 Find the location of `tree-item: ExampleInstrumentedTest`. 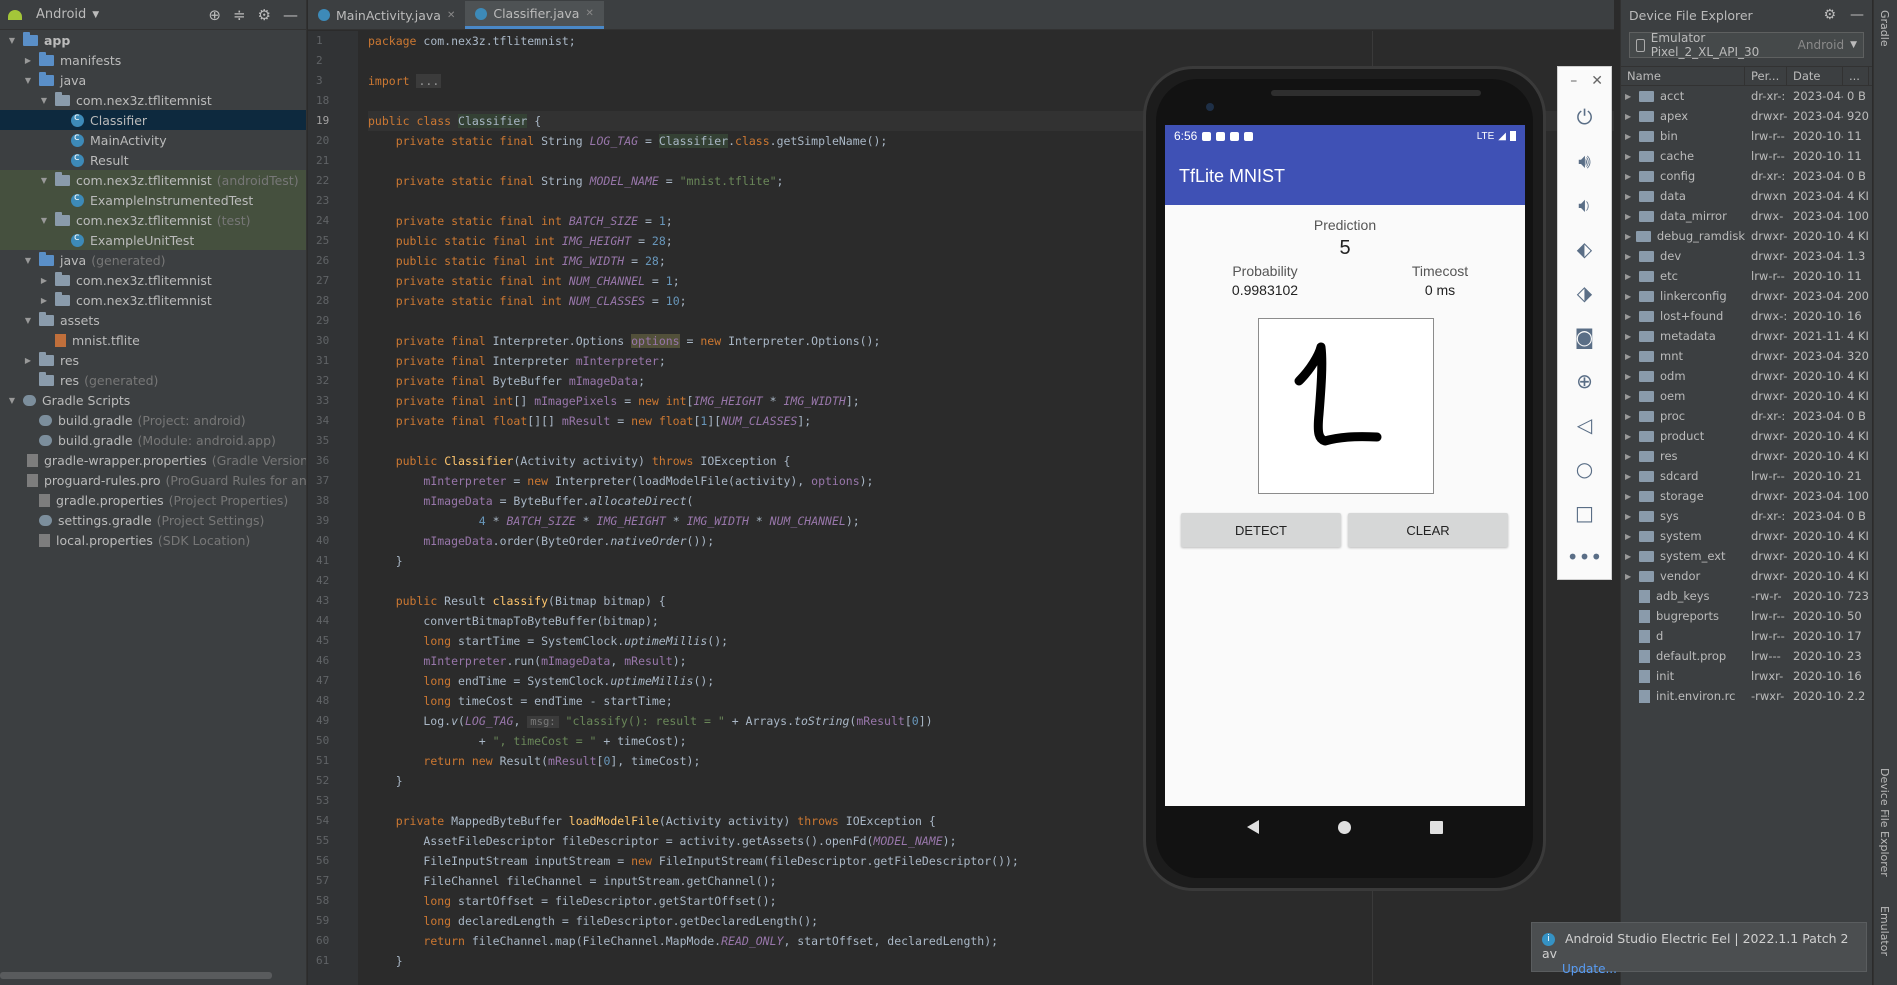

tree-item: ExampleInstrumentedTest is located at coordinates (153, 200).